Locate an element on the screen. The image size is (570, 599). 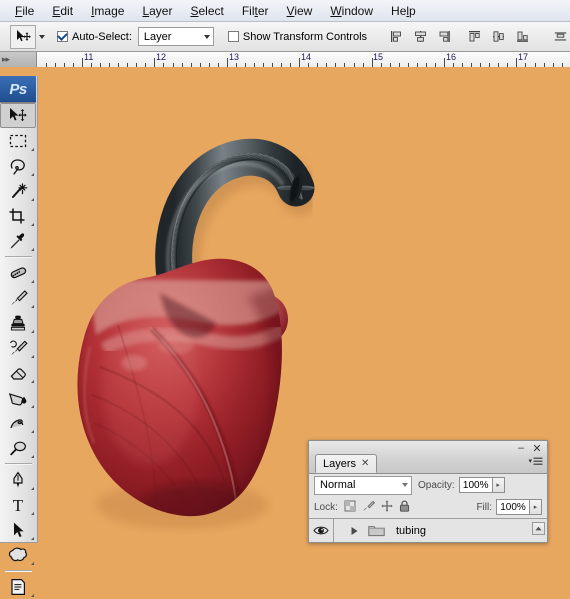
ruler-label: 11 is located at coordinates (89, 57).